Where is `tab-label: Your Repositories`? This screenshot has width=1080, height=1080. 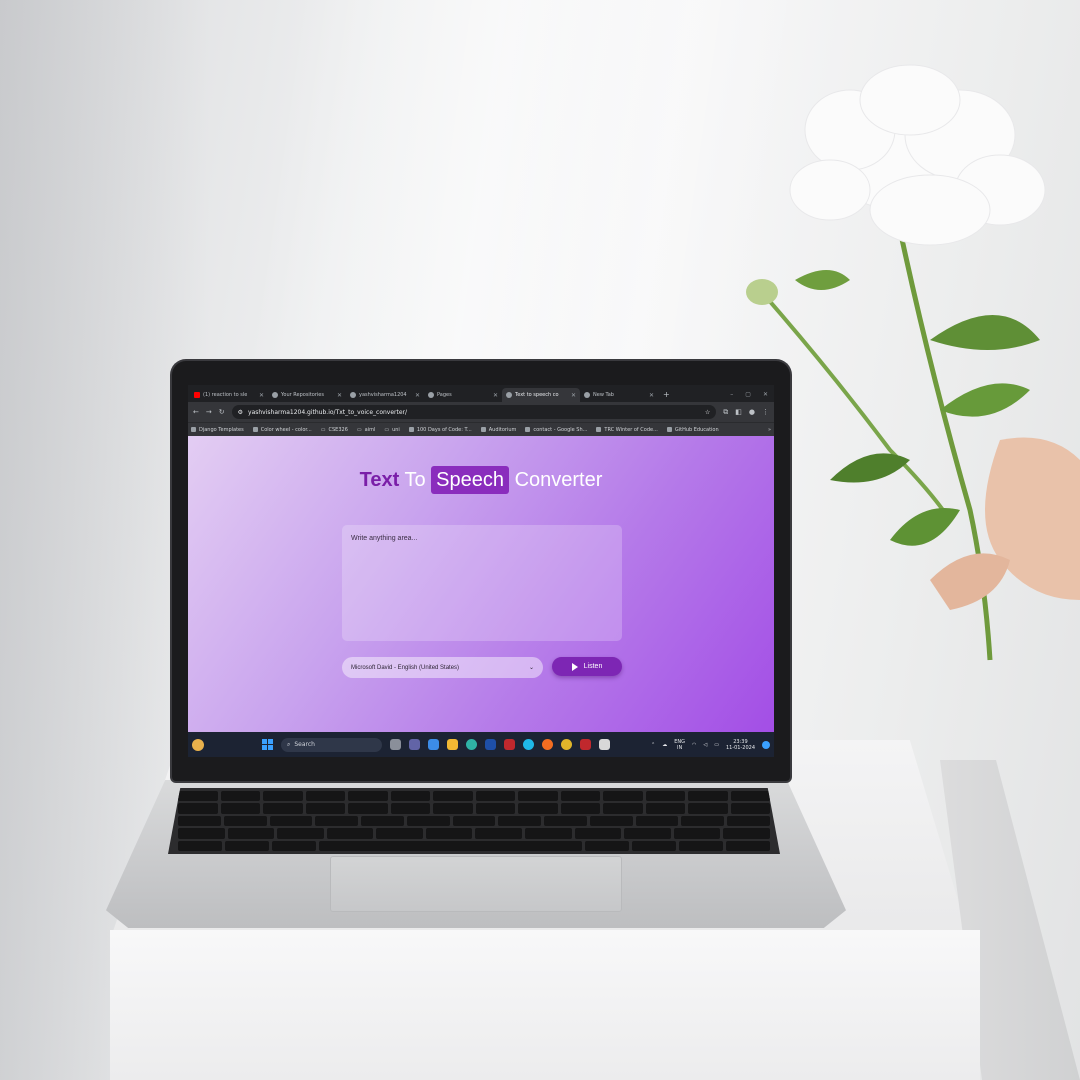
tab-label: Your Repositories is located at coordinates (302, 395).